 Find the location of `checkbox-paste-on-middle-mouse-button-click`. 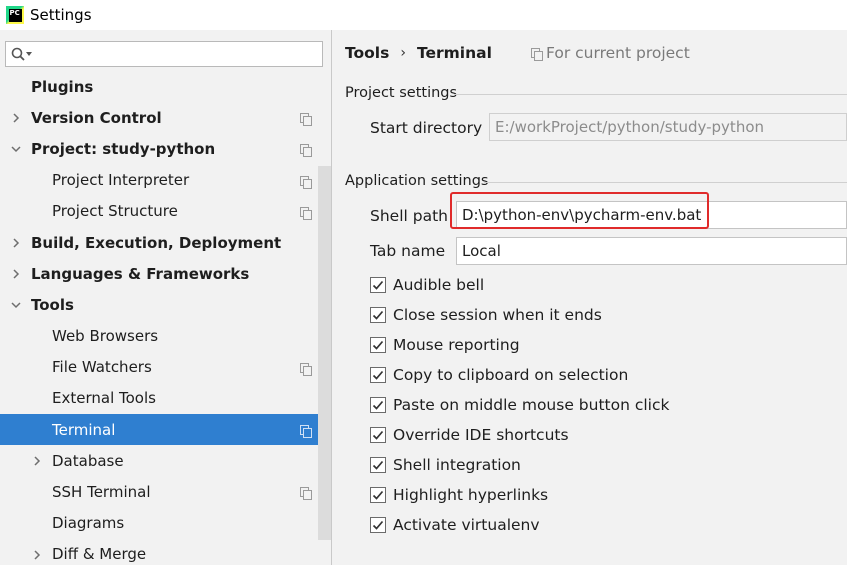

checkbox-paste-on-middle-mouse-button-click is located at coordinates (378, 405).